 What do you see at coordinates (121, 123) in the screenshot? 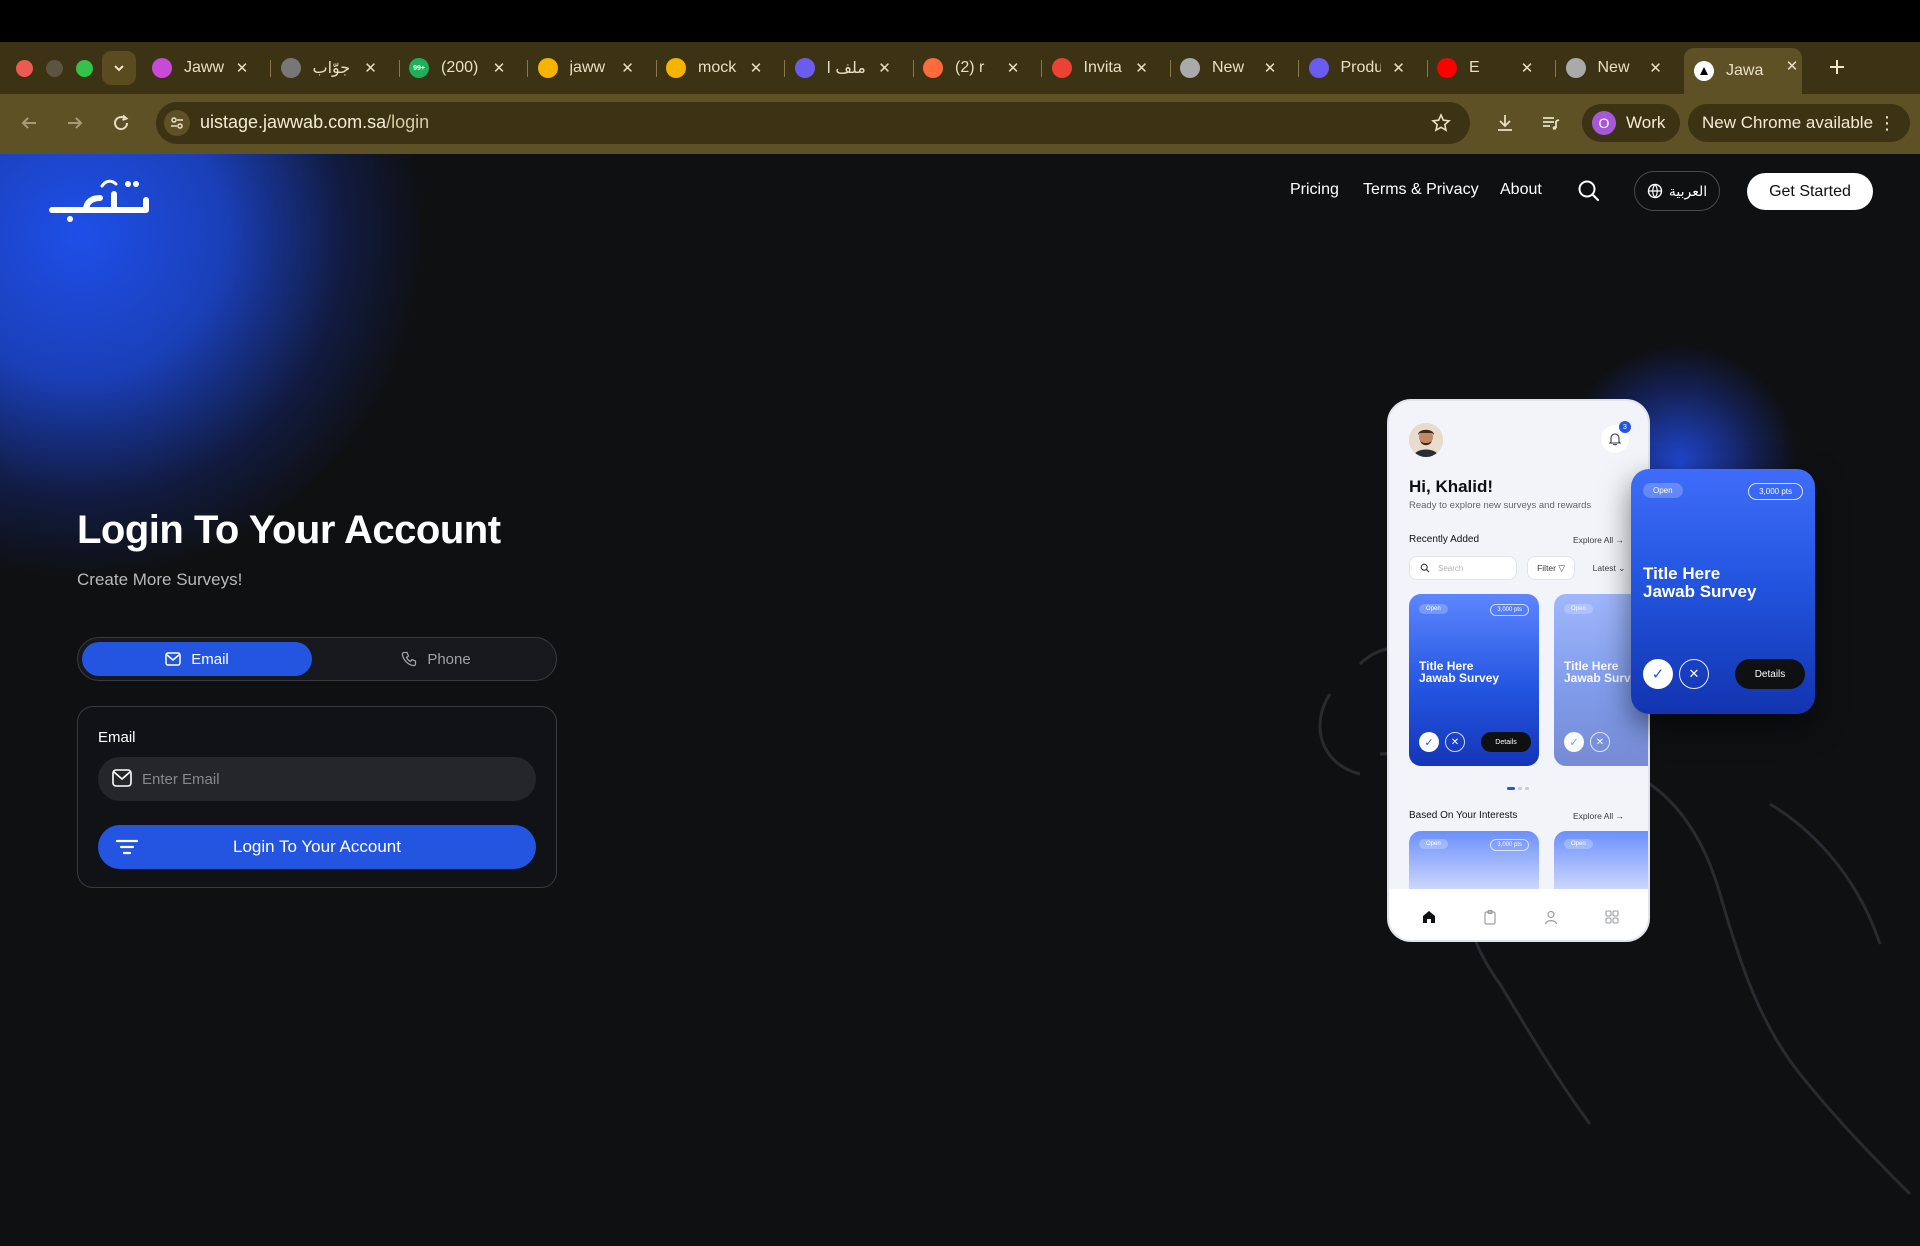
I see `reload-button` at bounding box center [121, 123].